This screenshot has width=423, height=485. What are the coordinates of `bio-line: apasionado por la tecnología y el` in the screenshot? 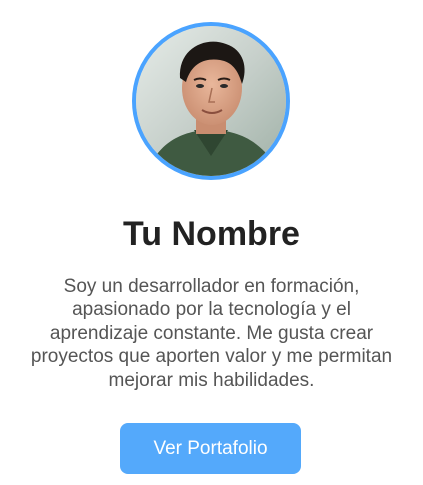 It's located at (211, 310).